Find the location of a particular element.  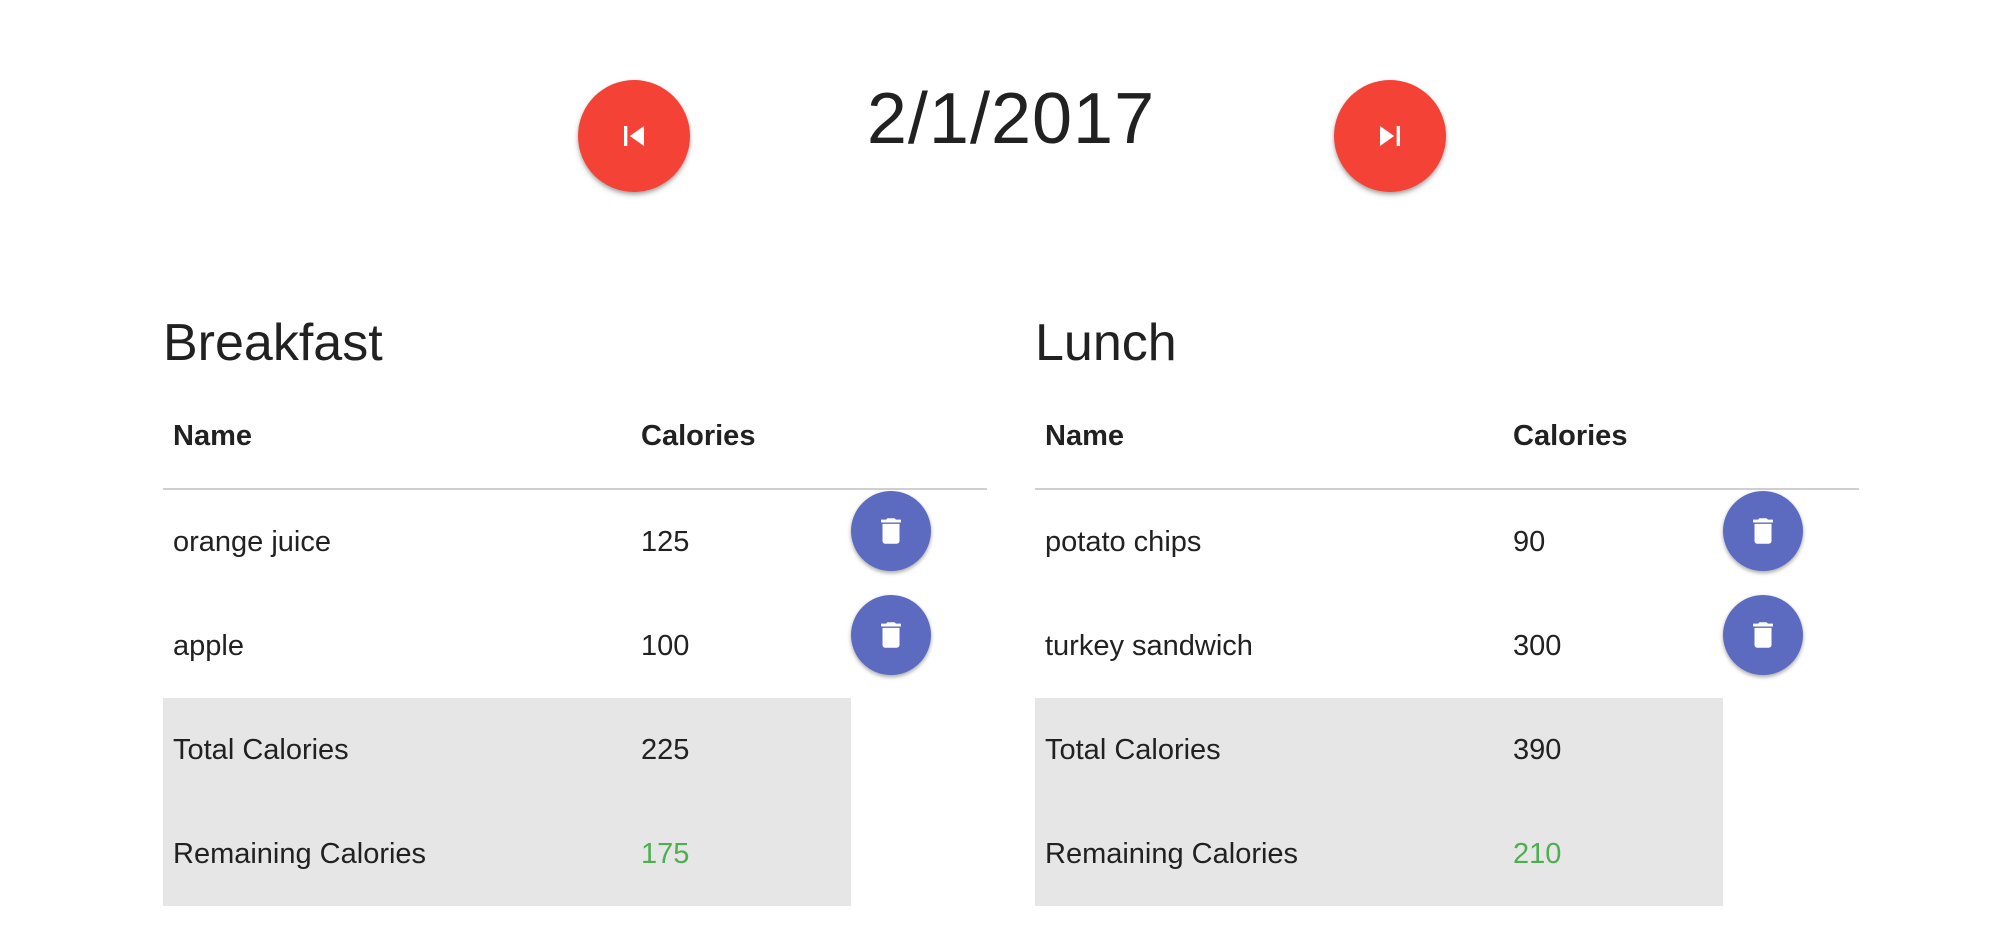

table-row: apple 100 is located at coordinates (575, 646).